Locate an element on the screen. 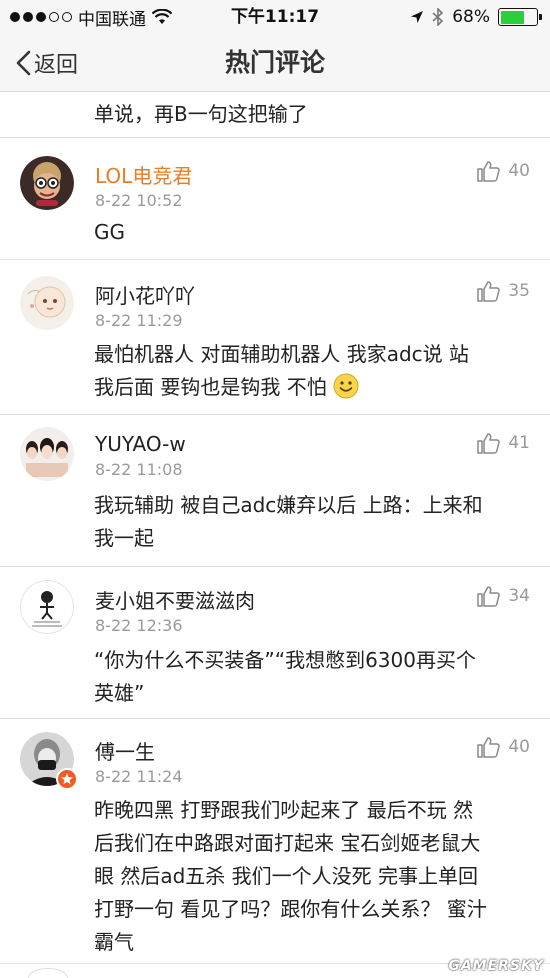 The width and height of the screenshot is (550, 978). comment-line: 我后面 要钩也是钩我 不怕 is located at coordinates (314, 387).